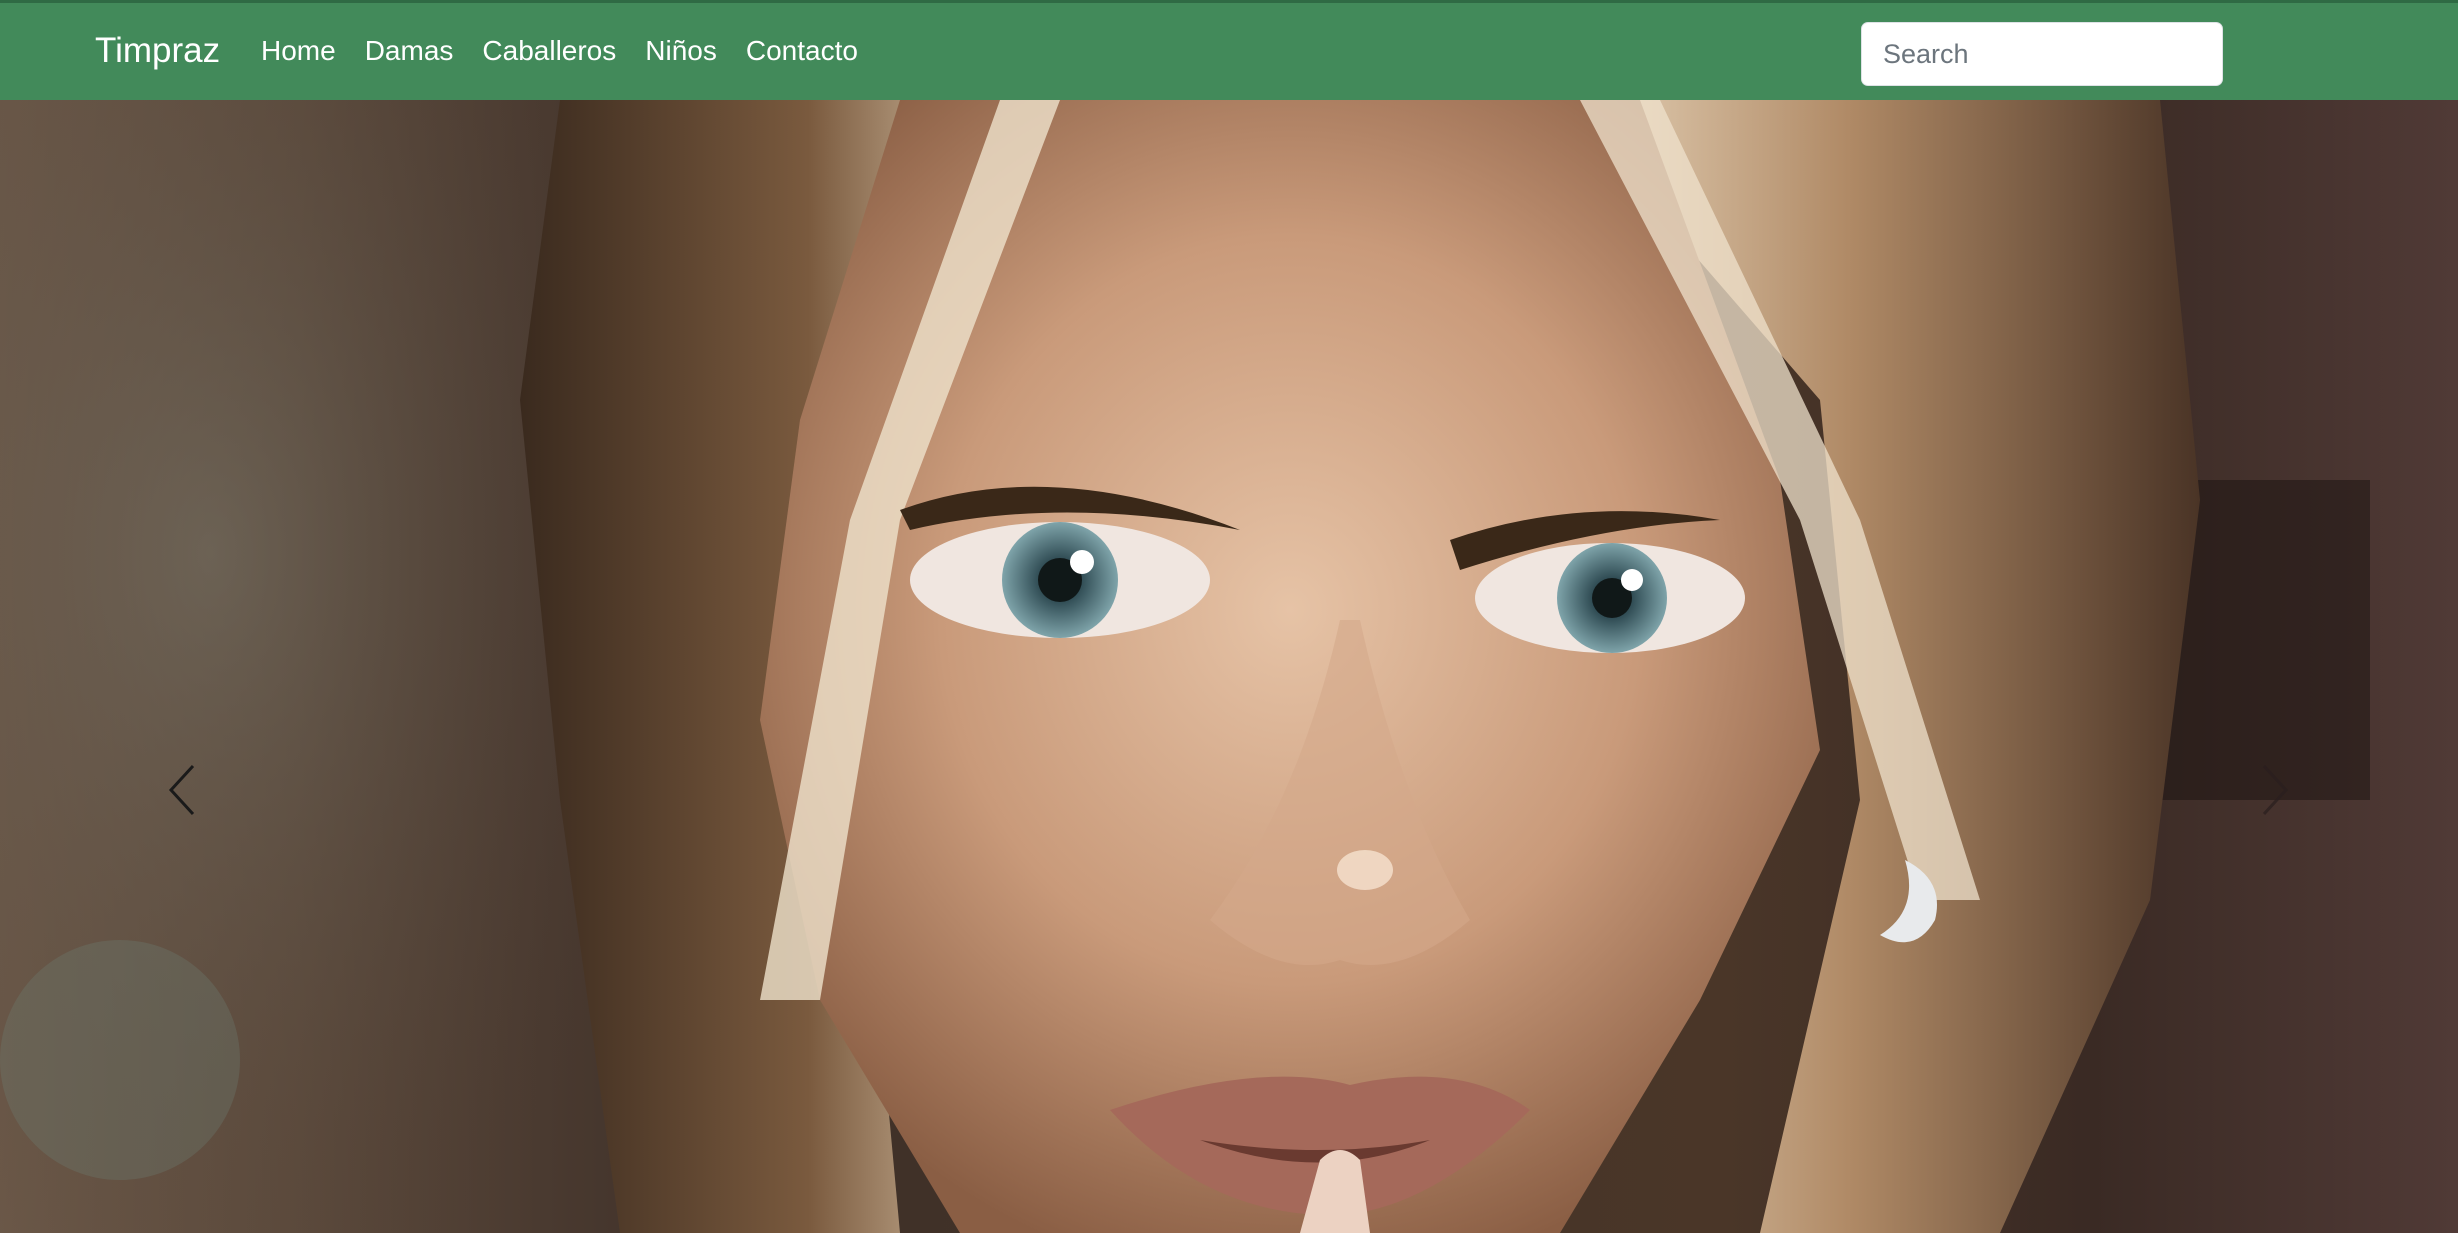 Image resolution: width=2458 pixels, height=1233 pixels. Describe the element at coordinates (157, 51) in the screenshot. I see `brand-logo-link: Timpraz` at that location.